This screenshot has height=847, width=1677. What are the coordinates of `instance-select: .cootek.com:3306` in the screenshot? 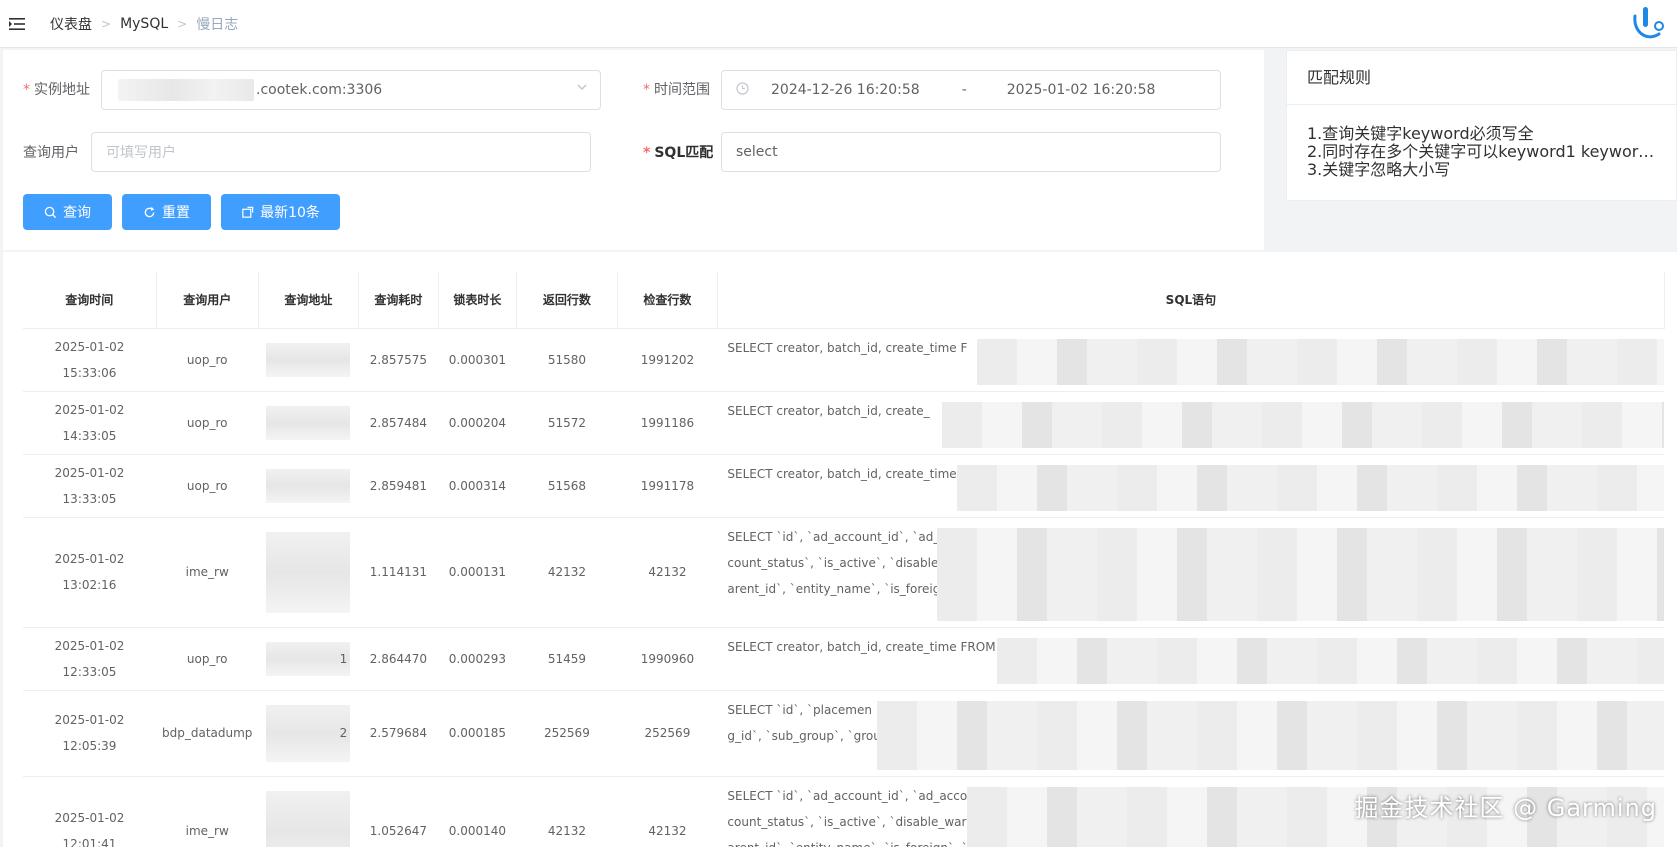 It's located at (351, 90).